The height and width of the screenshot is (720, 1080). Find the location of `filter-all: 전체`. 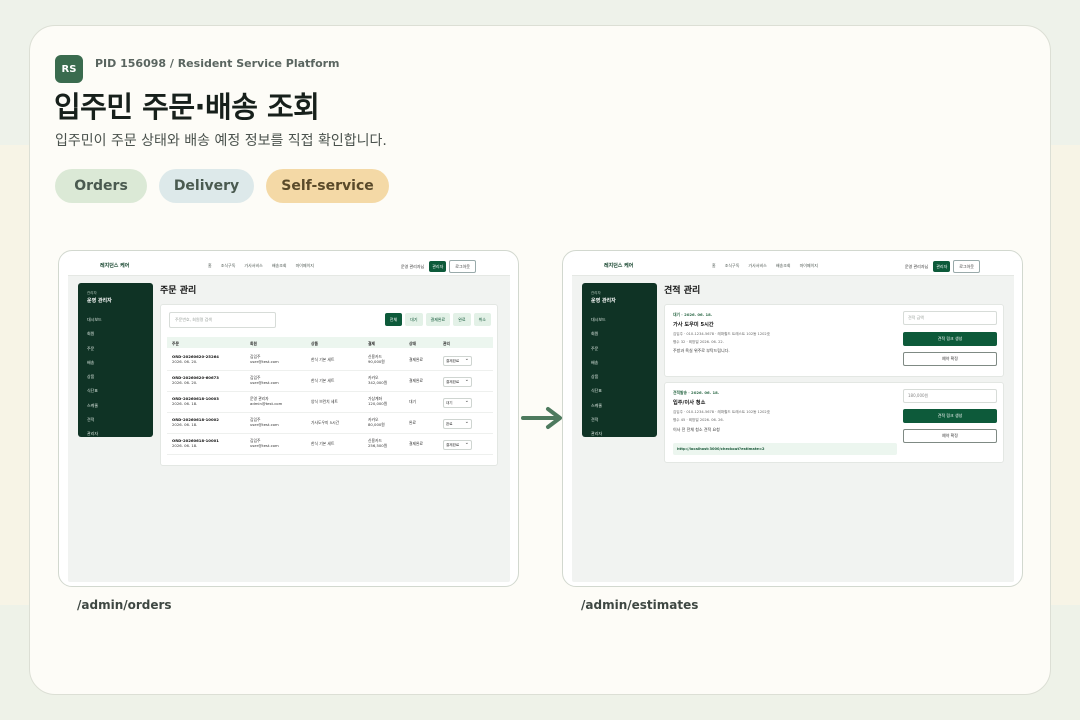

filter-all: 전체 is located at coordinates (393, 319).